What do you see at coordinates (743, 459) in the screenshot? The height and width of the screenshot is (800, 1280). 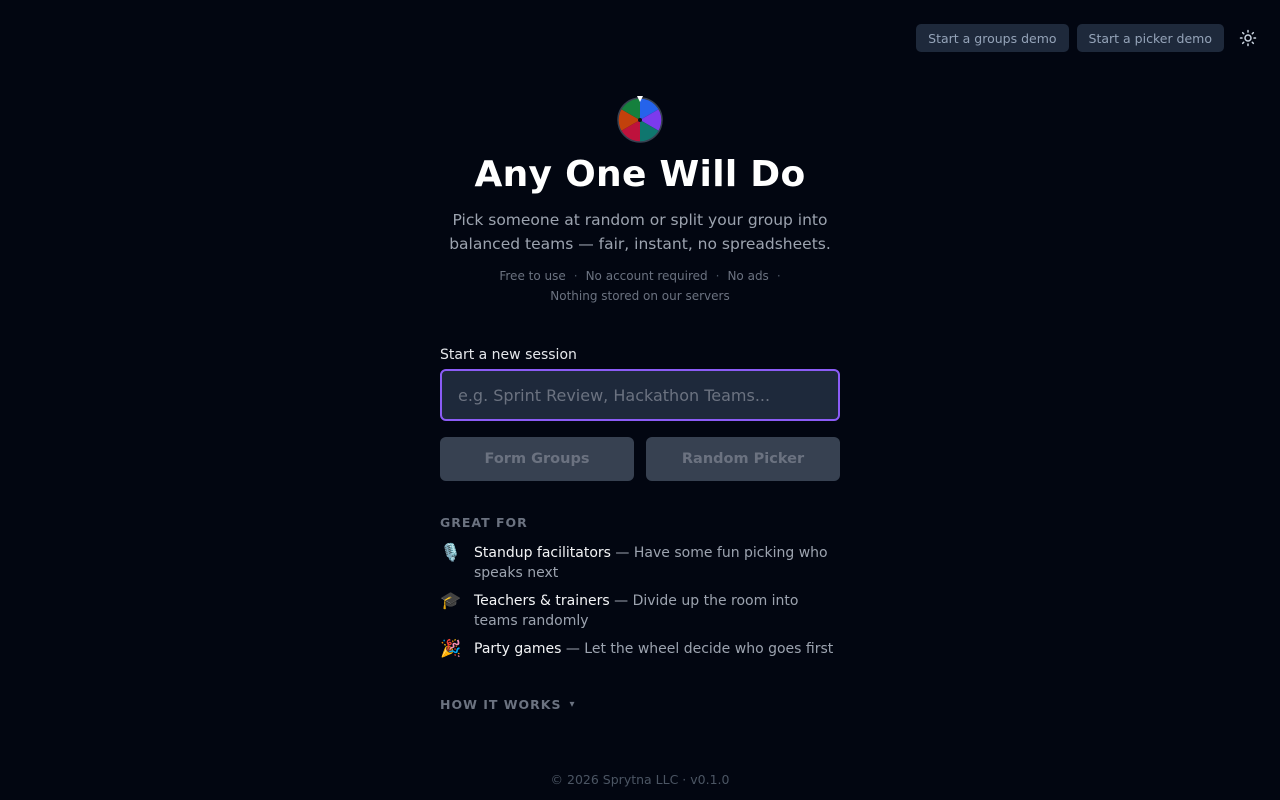 I see `random-picker-button: Random Picker` at bounding box center [743, 459].